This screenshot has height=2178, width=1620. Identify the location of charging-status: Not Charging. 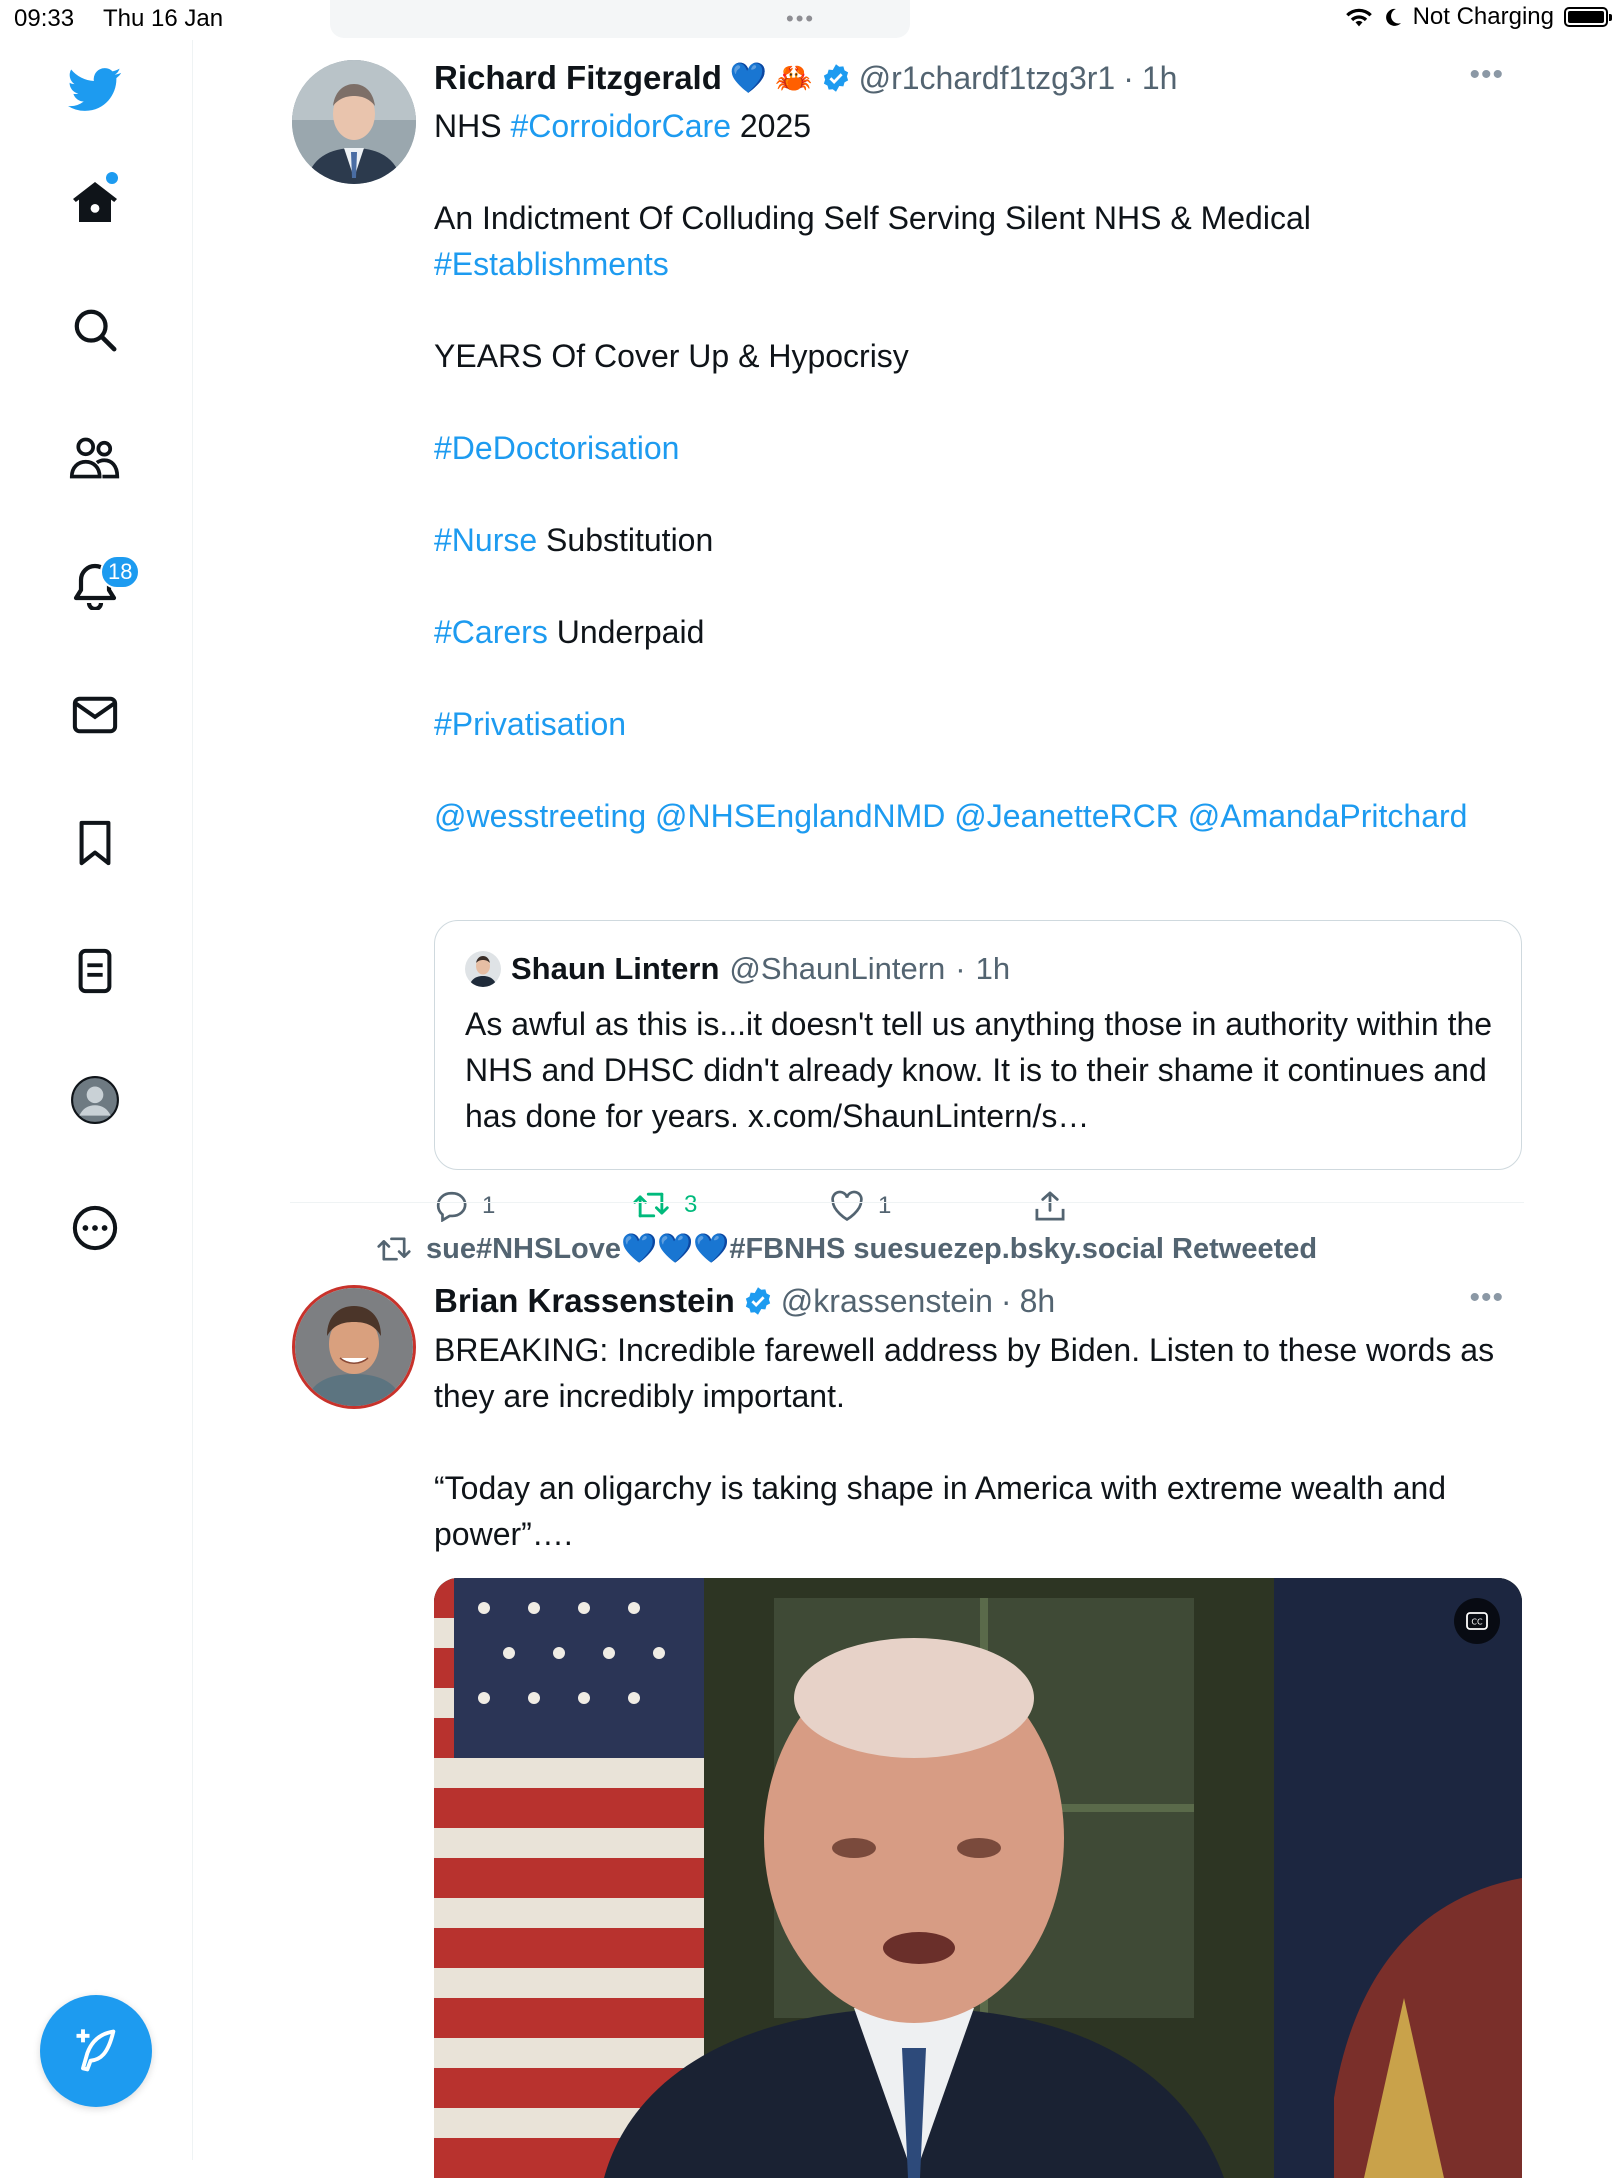
(1483, 16).